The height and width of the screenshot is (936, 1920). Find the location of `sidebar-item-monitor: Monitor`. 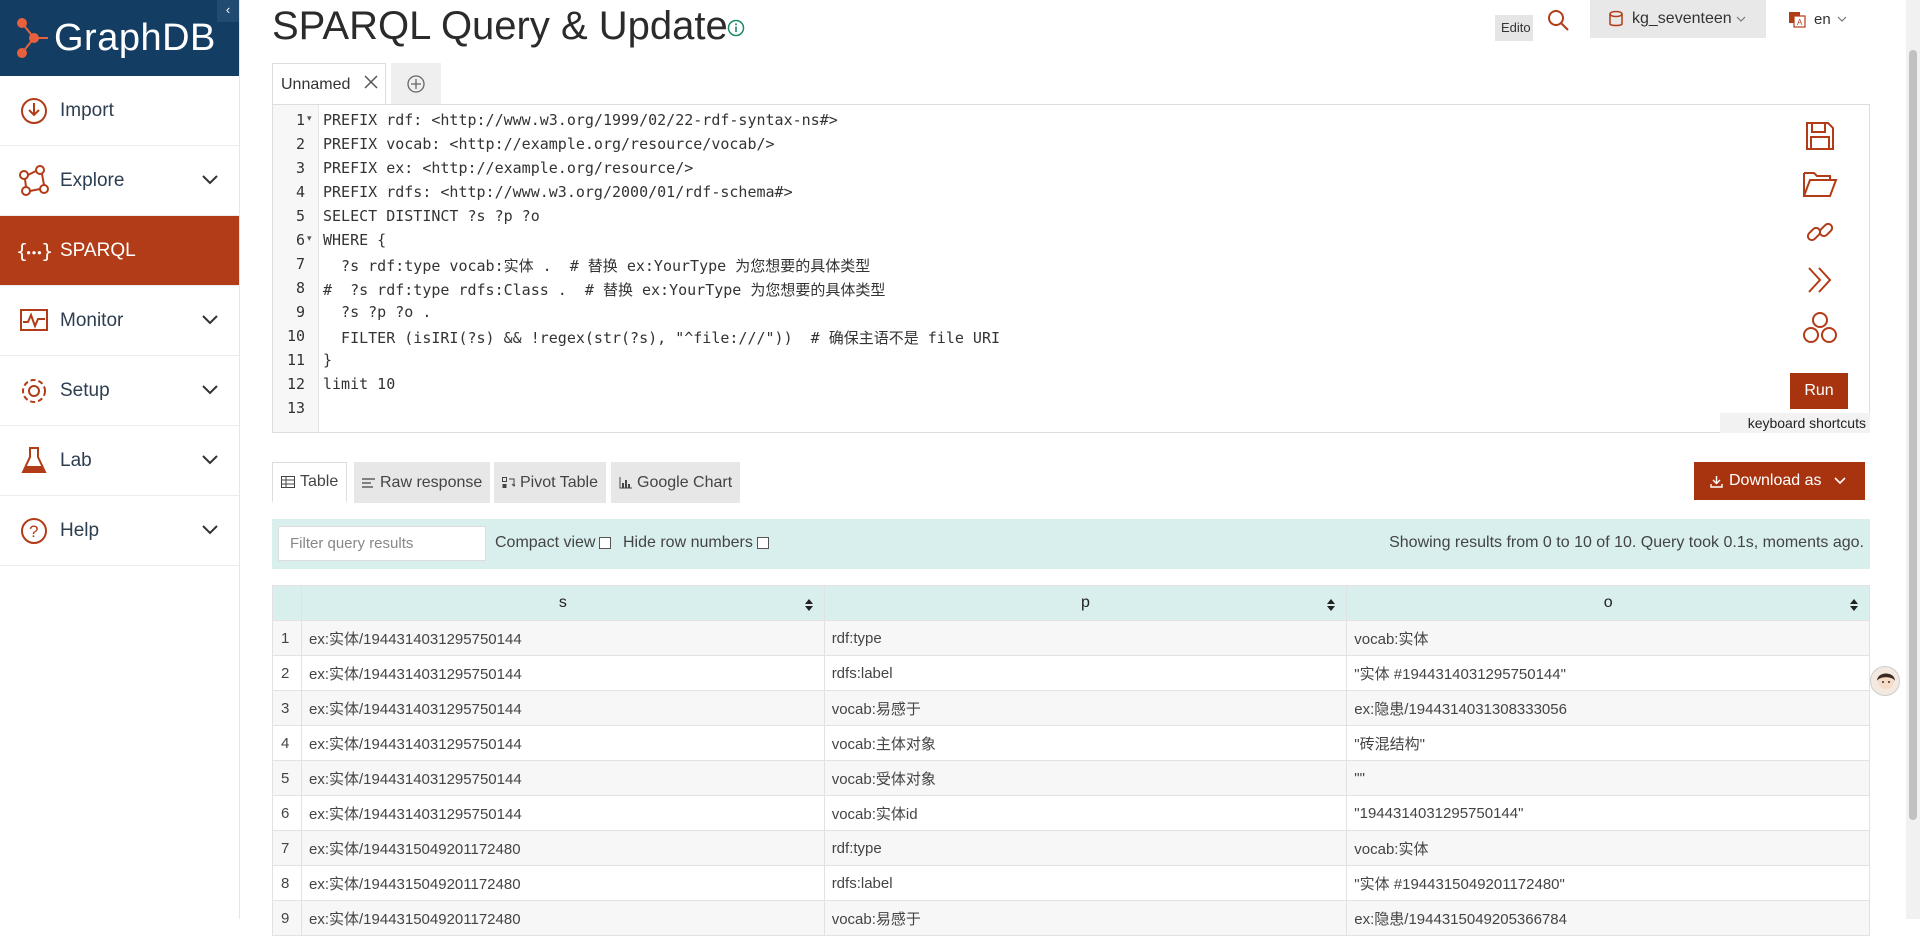

sidebar-item-monitor: Monitor is located at coordinates (119, 321).